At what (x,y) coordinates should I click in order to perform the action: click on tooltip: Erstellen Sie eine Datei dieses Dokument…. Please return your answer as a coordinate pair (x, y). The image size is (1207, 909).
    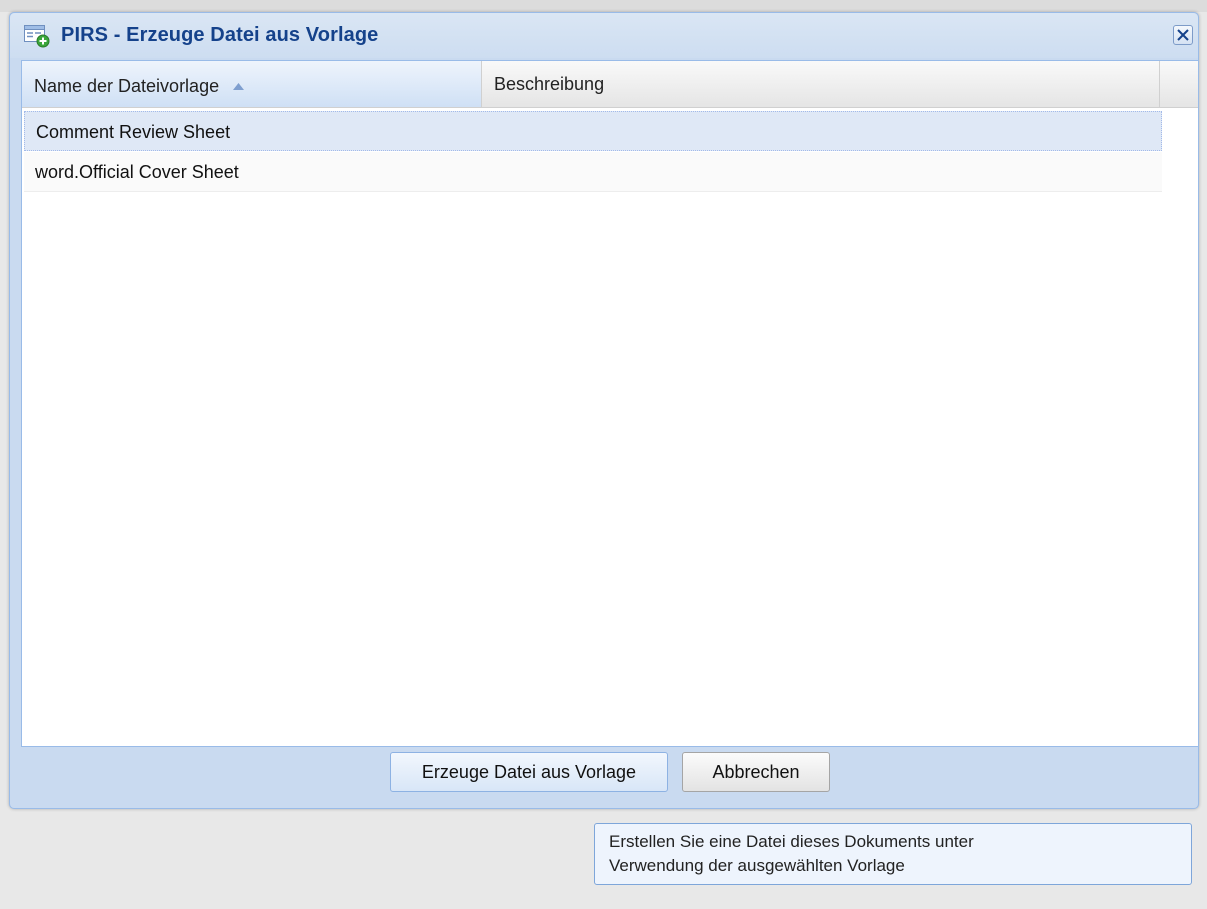
    Looking at the image, I should click on (893, 854).